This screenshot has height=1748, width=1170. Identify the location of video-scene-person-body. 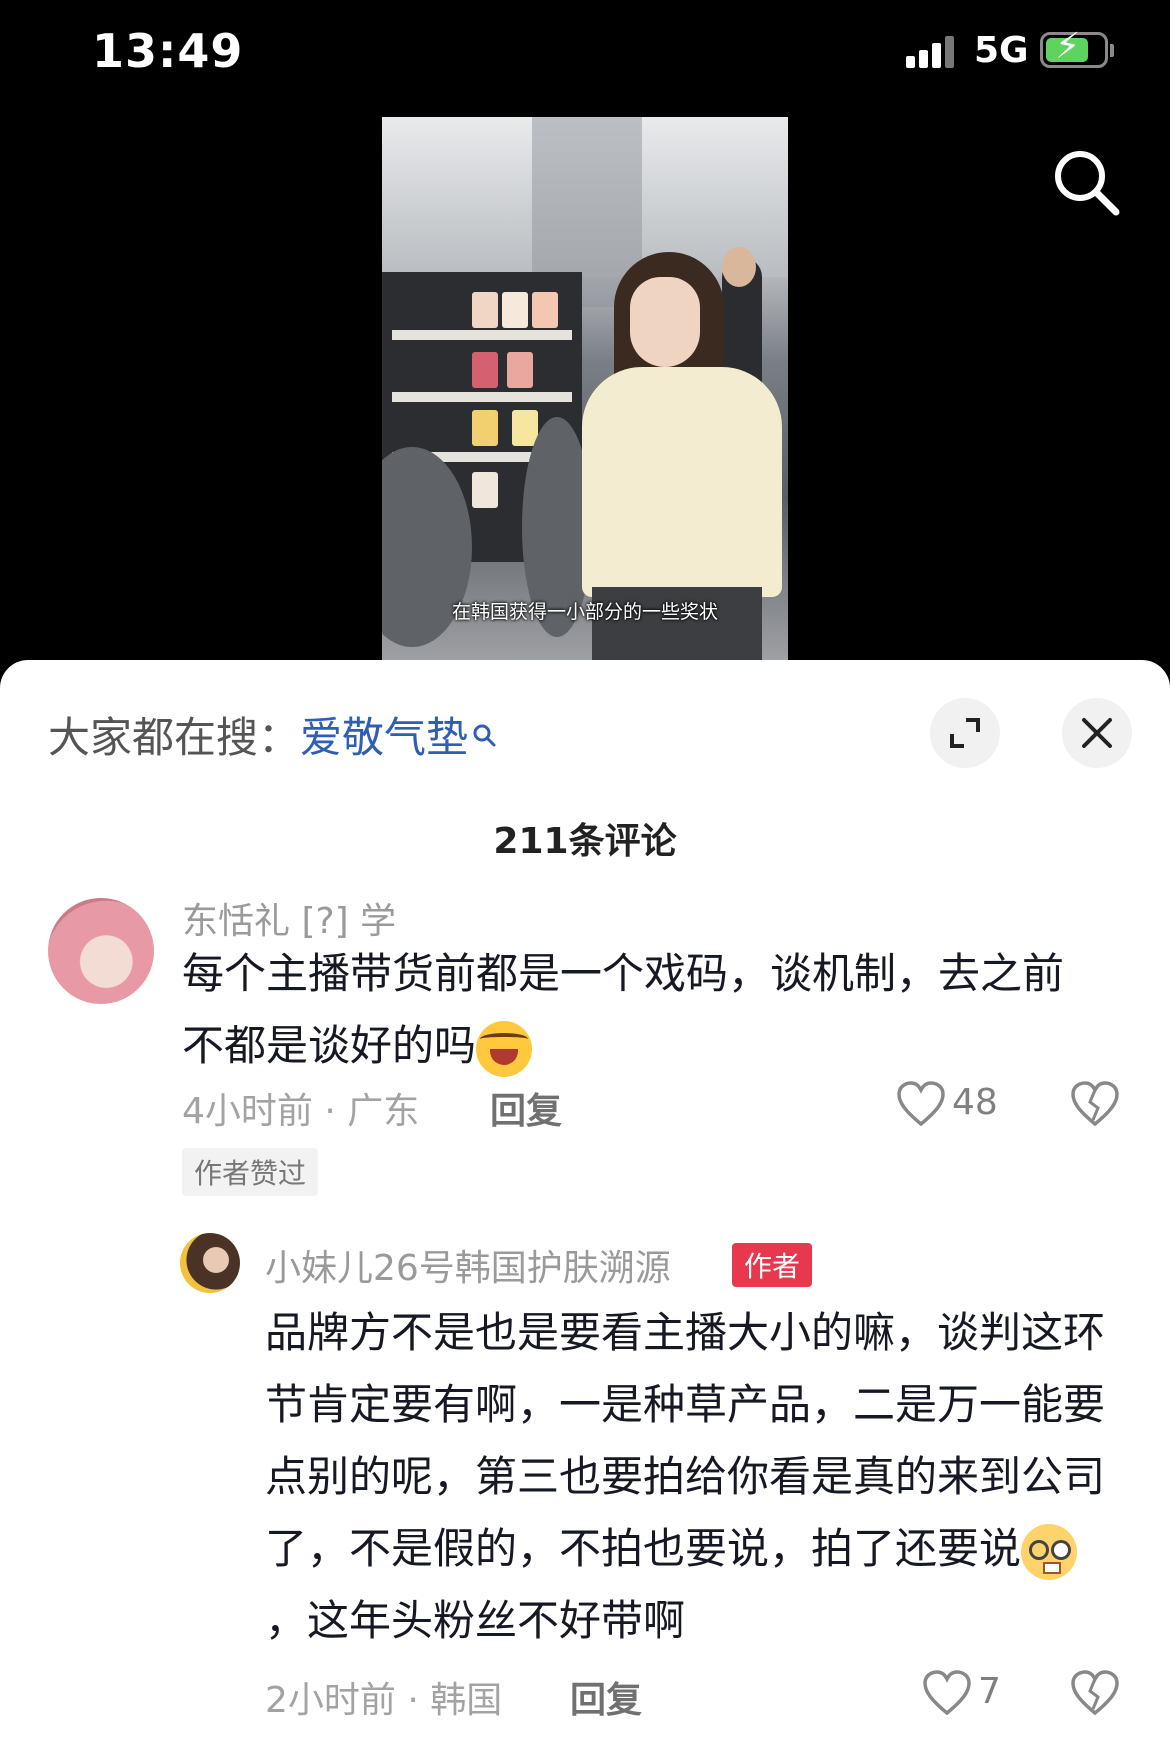
(682, 482).